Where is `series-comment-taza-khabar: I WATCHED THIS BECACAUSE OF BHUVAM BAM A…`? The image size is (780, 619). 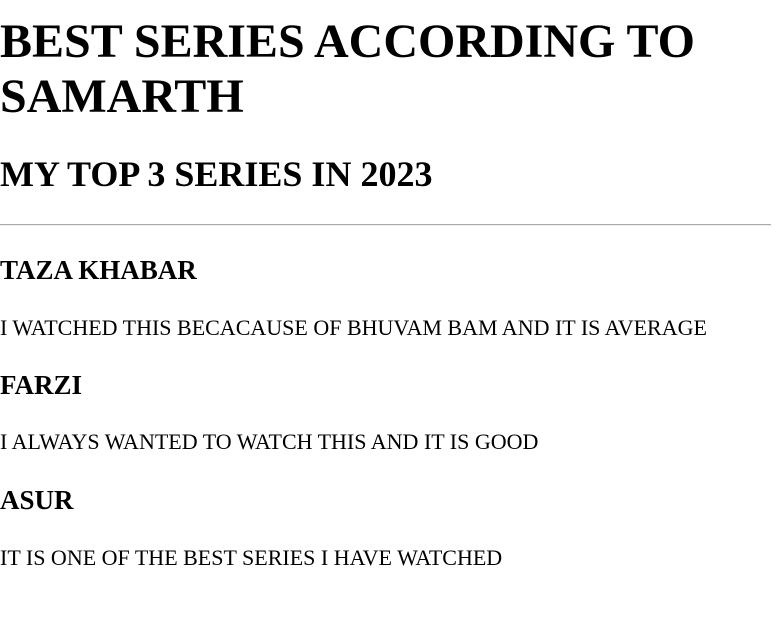 series-comment-taza-khabar: I WATCHED THIS BECACAUSE OF BHUVAM BAM A… is located at coordinates (353, 327).